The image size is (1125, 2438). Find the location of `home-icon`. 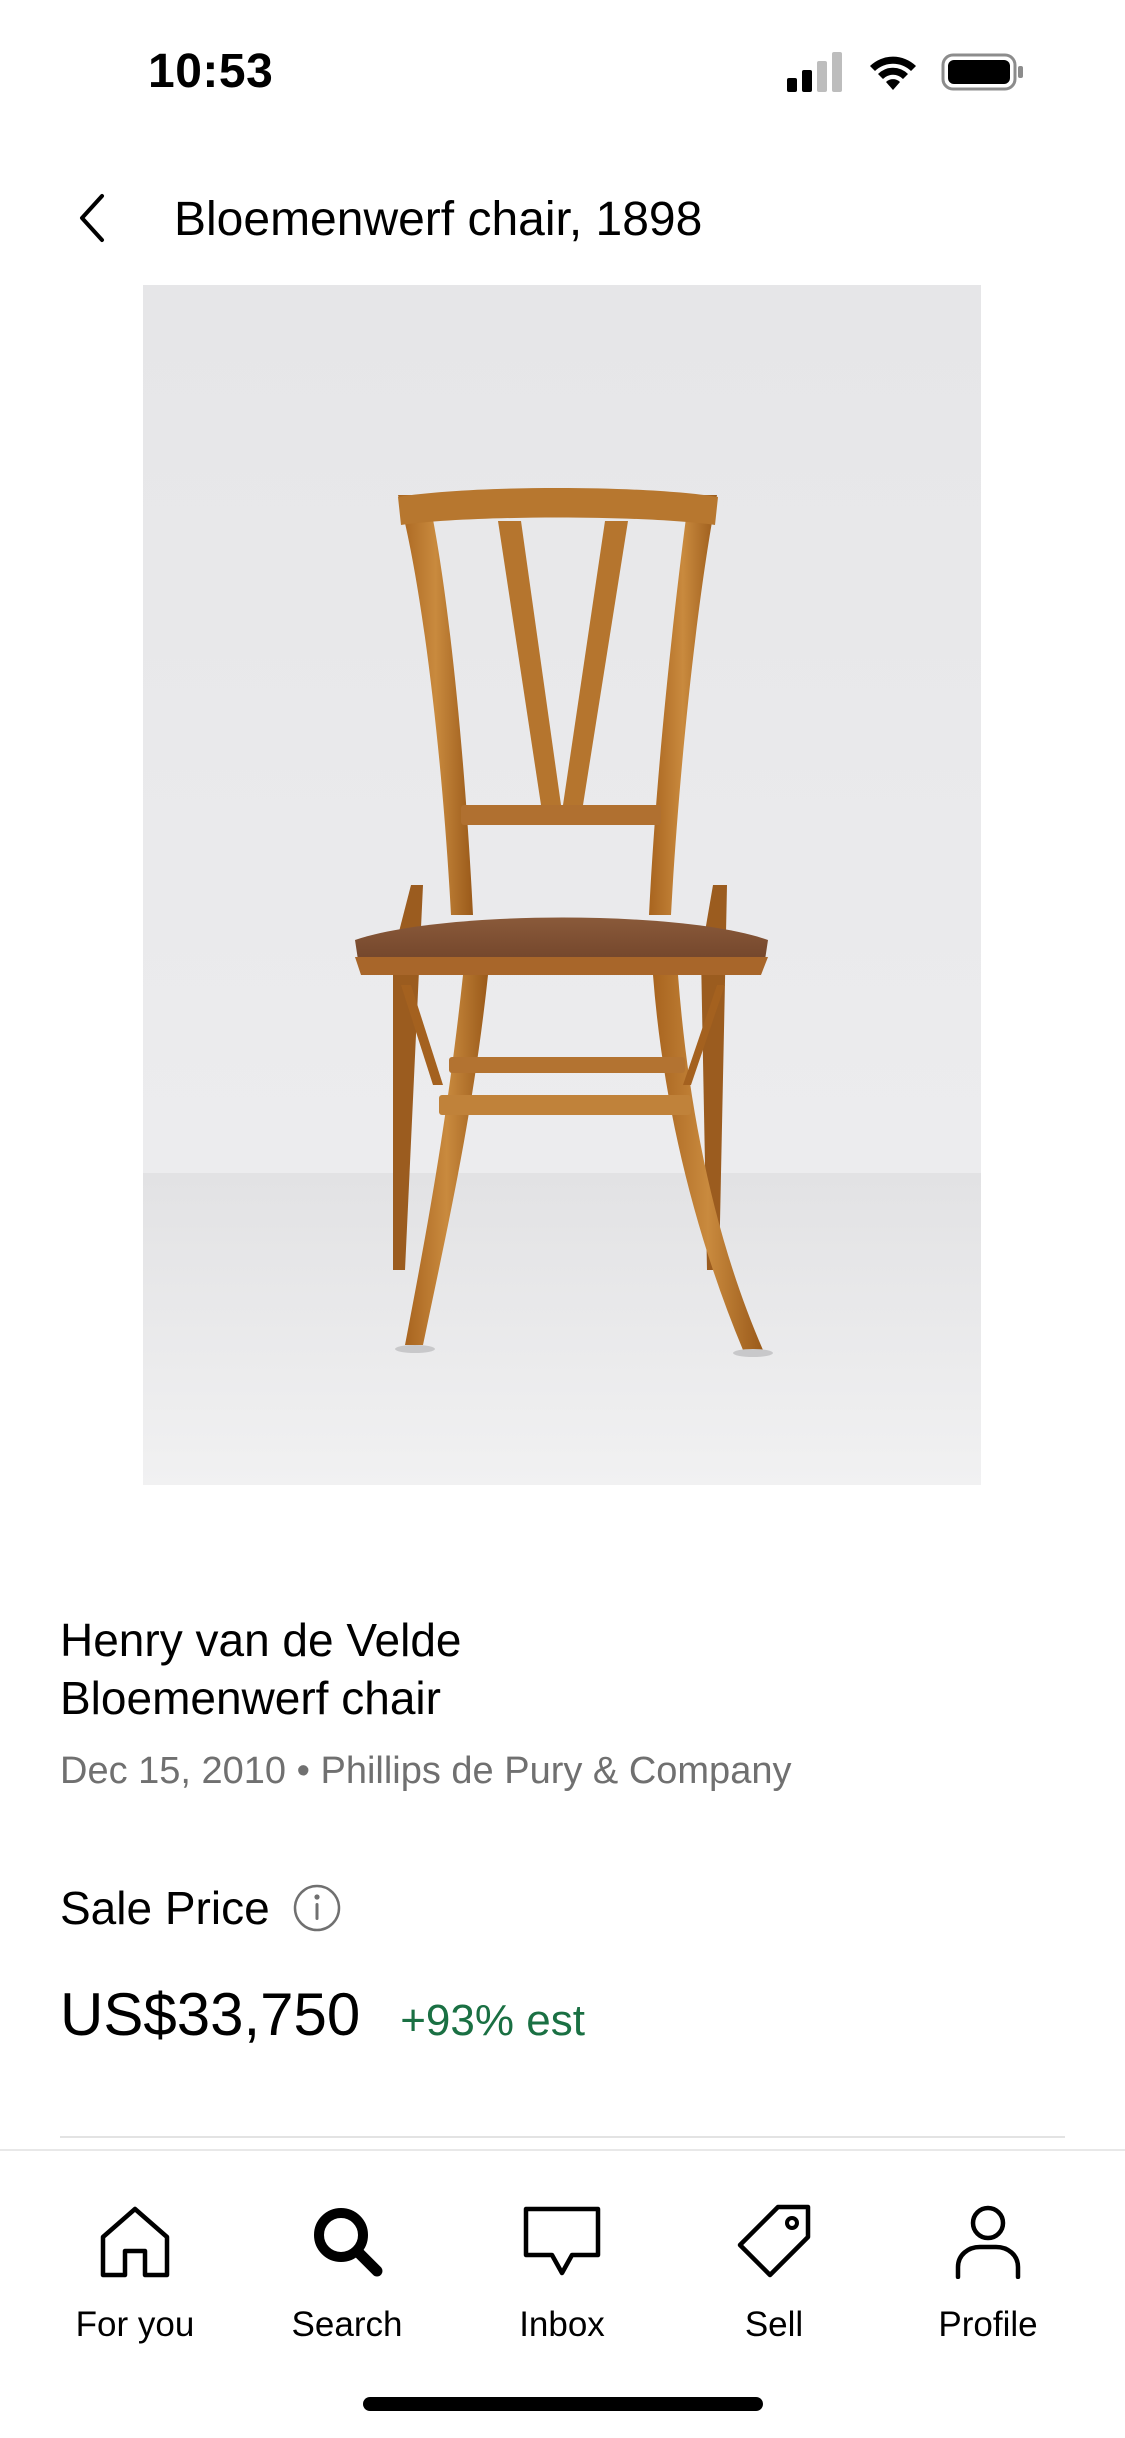

home-icon is located at coordinates (135, 2241).